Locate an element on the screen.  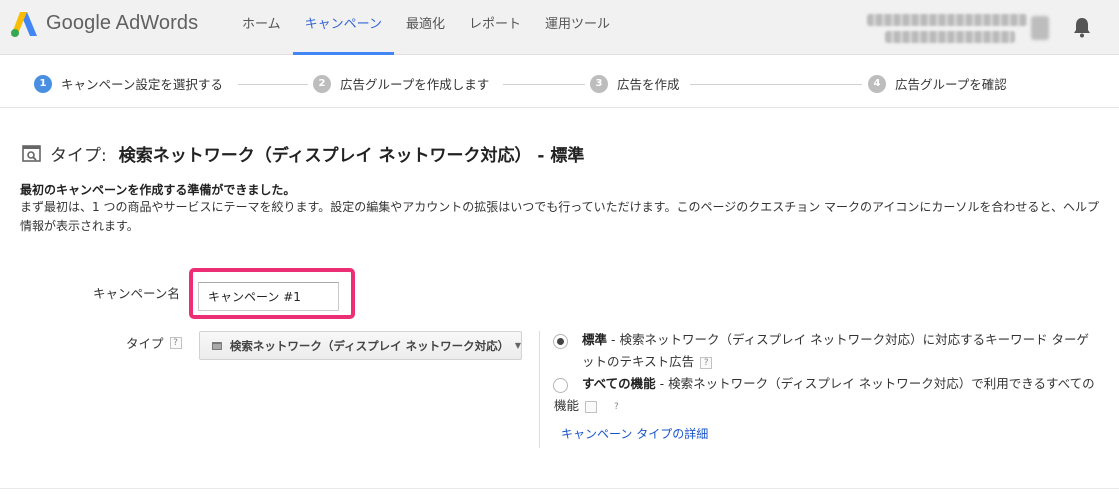
avatar is located at coordinates (1040, 28).